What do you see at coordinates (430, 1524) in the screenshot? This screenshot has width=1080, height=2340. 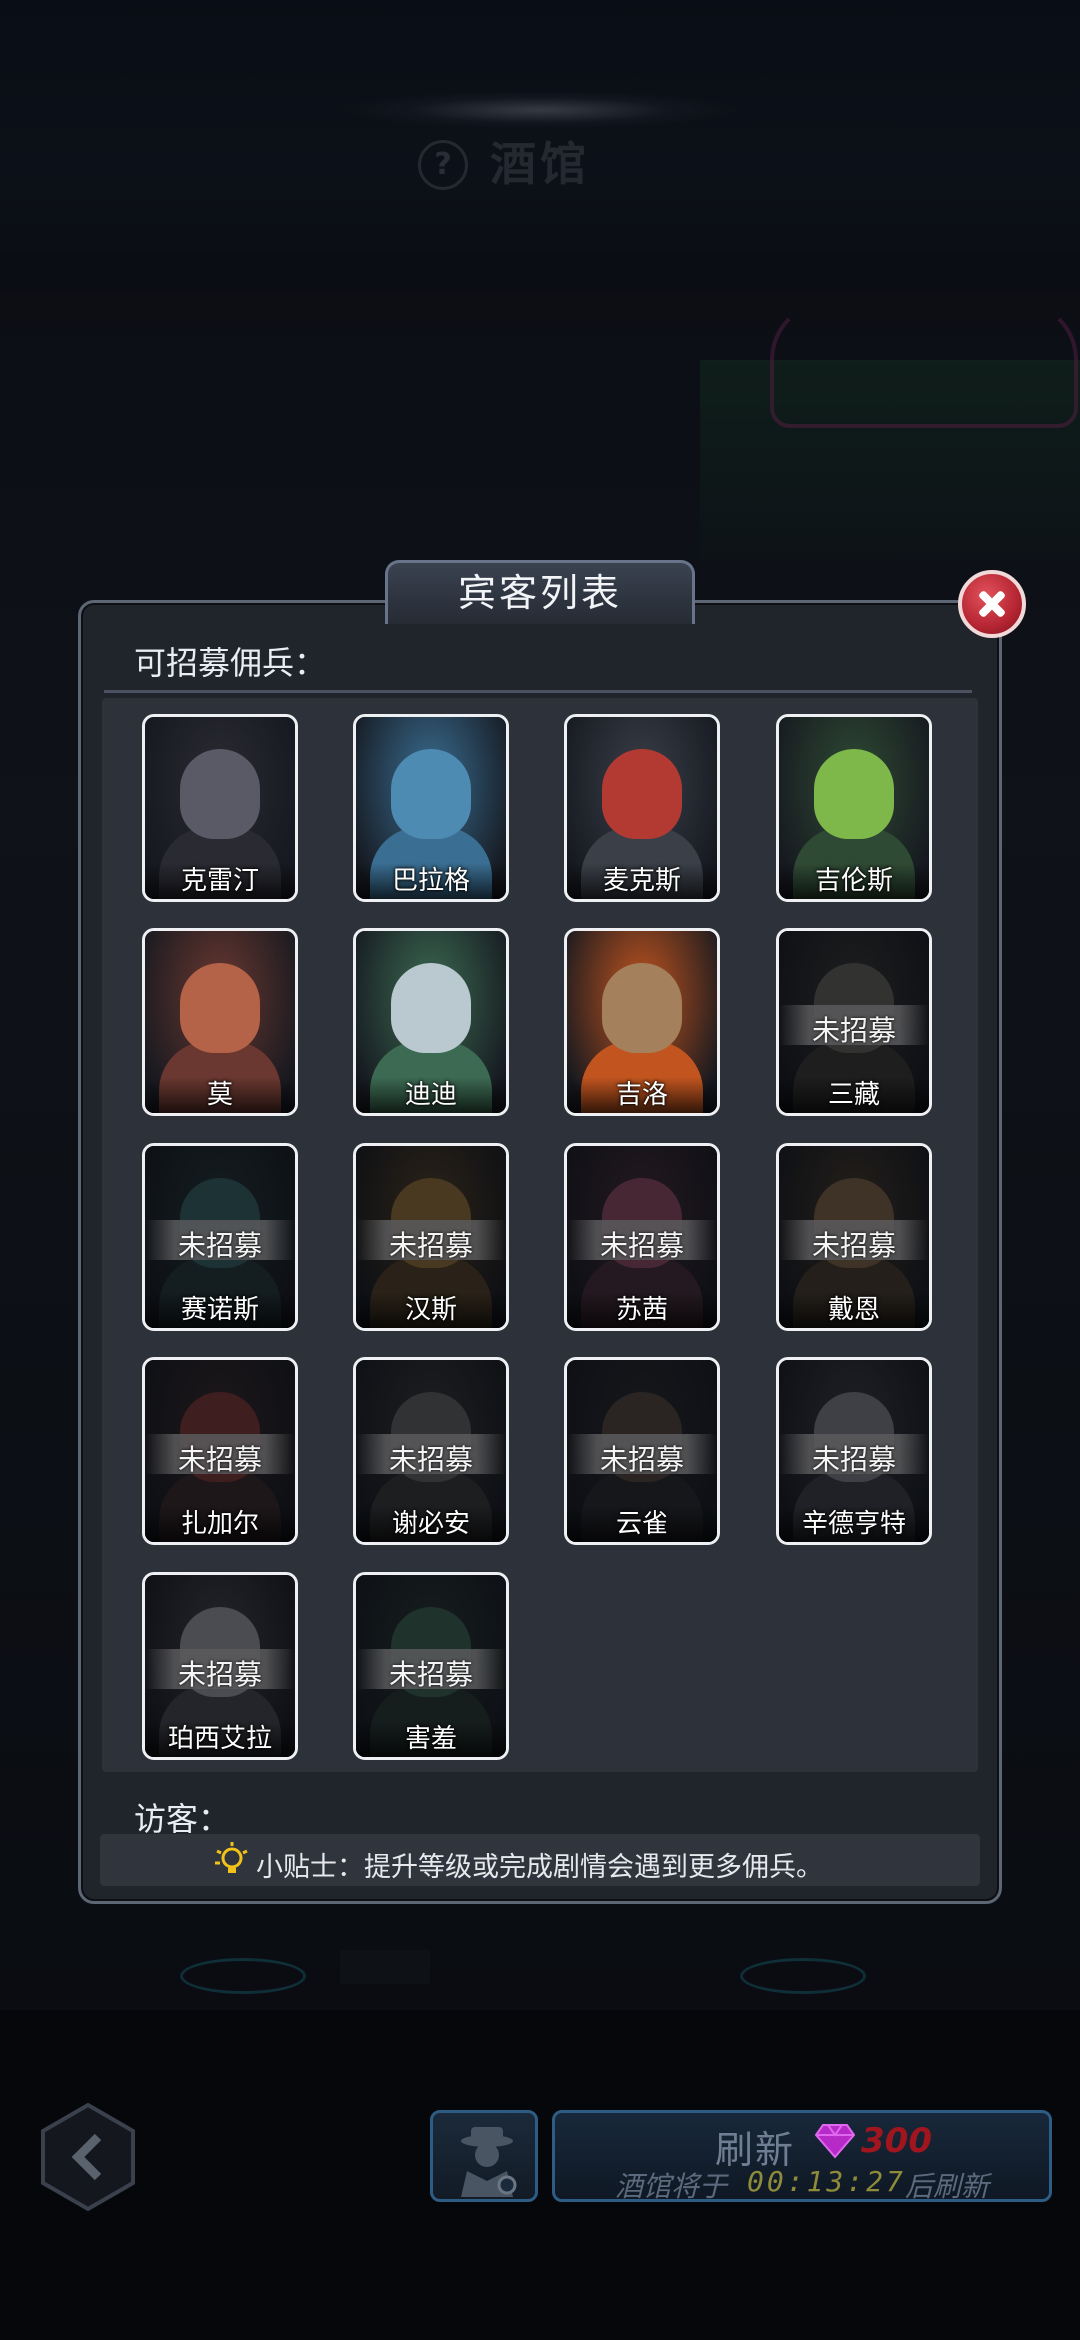 I see `hero-name: 谢必安` at bounding box center [430, 1524].